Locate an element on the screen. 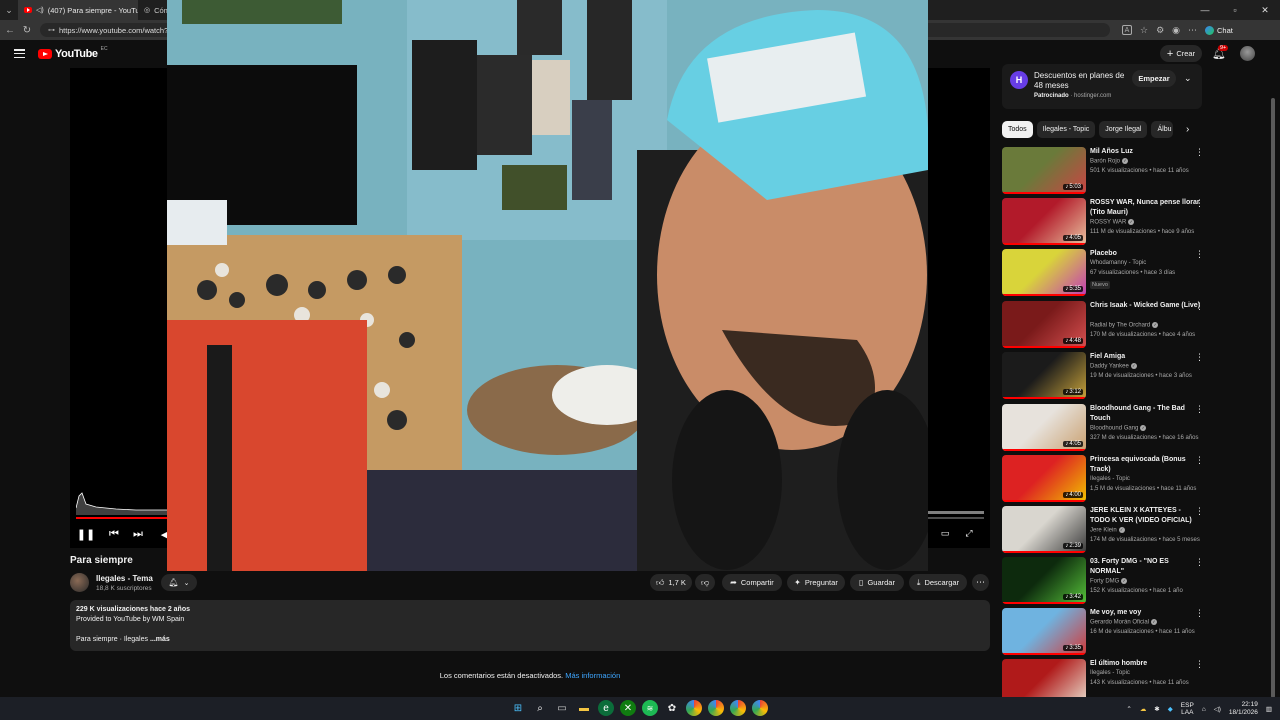 This screenshot has height=720, width=1280. share-button: ➦ Compartir is located at coordinates (752, 582).